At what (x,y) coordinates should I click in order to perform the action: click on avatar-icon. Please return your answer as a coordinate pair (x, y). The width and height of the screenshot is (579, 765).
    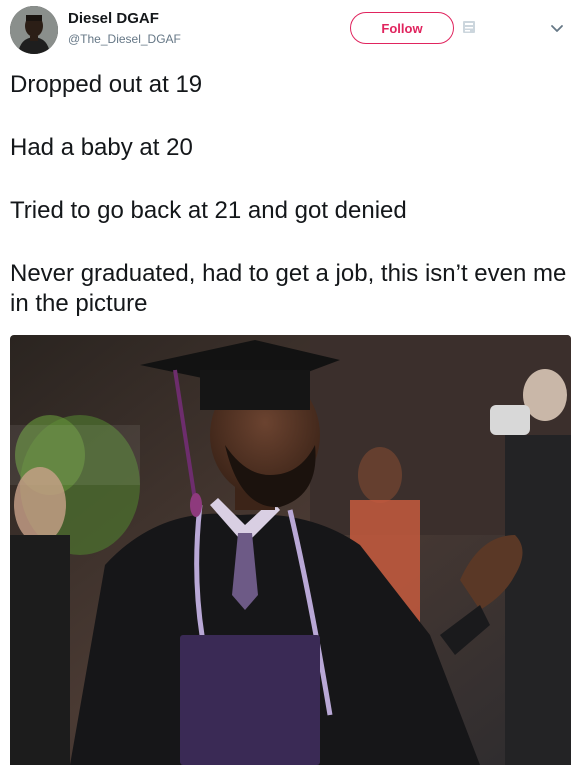
    Looking at the image, I should click on (34, 30).